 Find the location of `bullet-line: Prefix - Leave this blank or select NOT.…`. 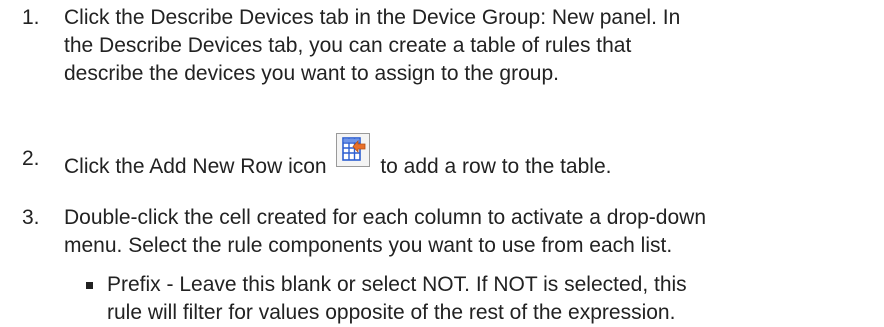

bullet-line: Prefix - Leave this blank or select NOT.… is located at coordinates (397, 284).